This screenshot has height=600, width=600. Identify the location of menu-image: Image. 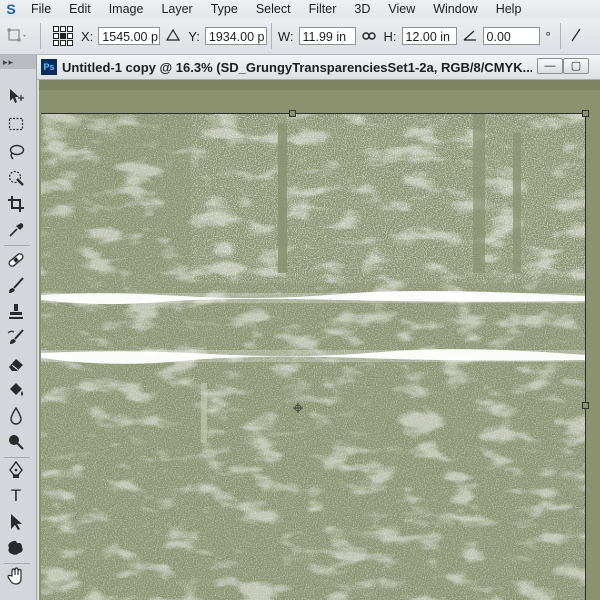
(126, 9).